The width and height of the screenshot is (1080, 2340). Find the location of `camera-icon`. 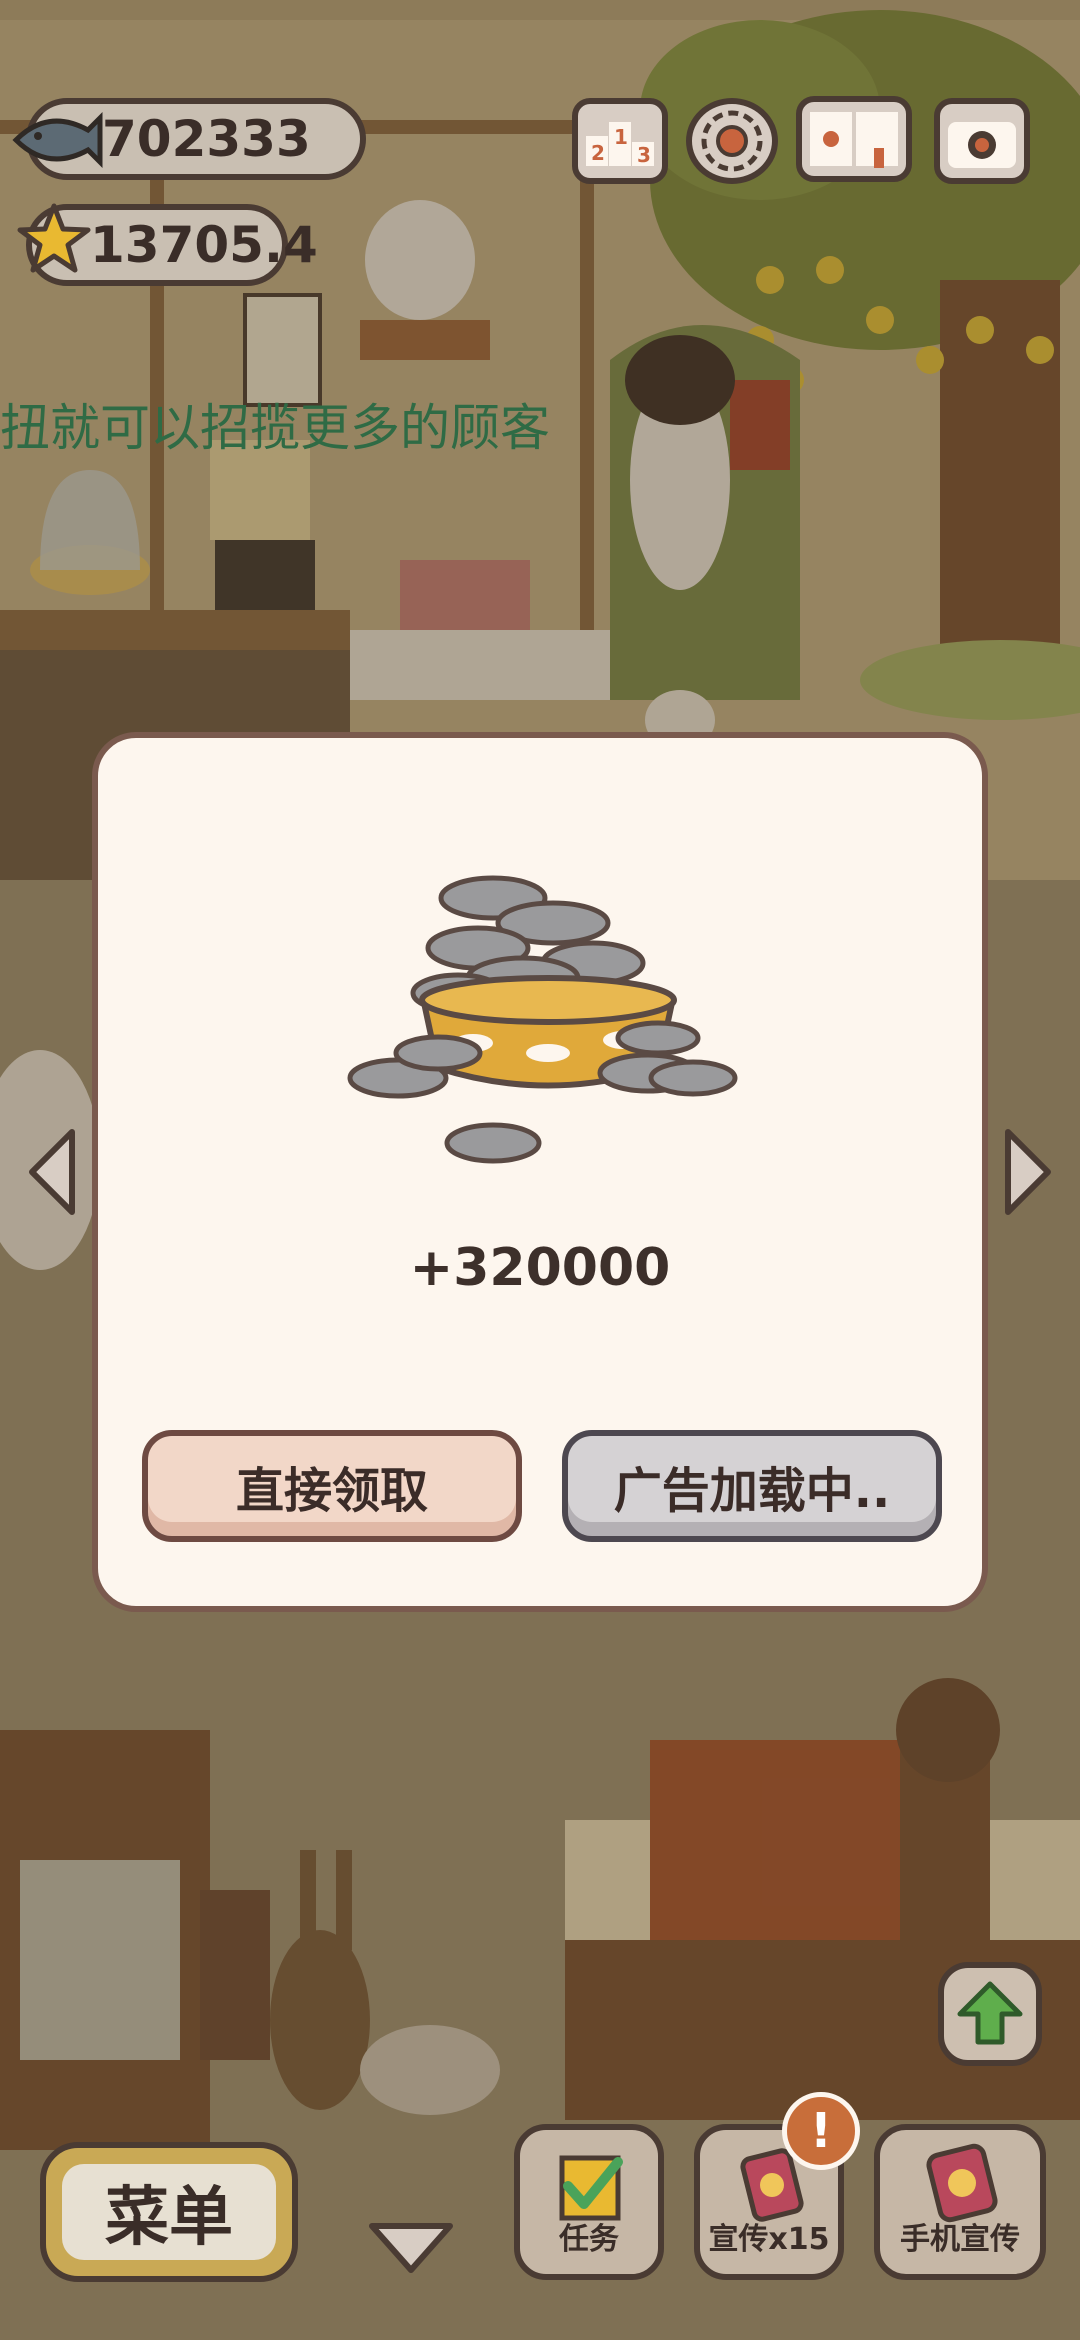

camera-icon is located at coordinates (982, 145).